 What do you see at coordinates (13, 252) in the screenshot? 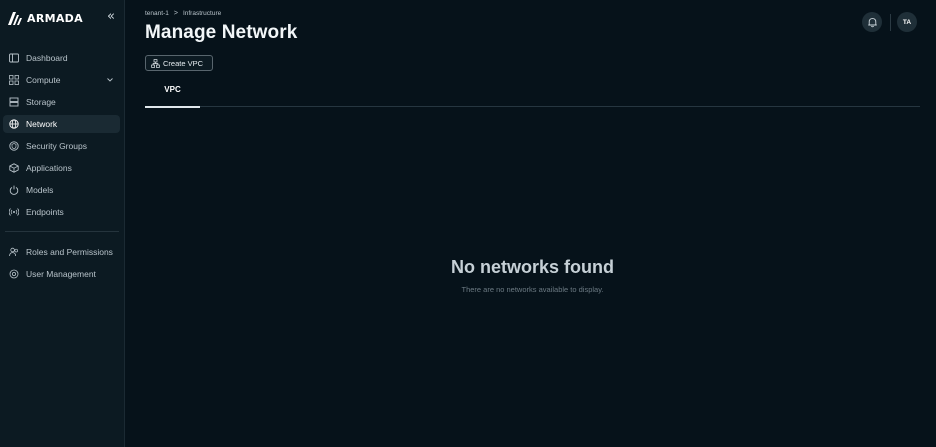
I see `users-icon` at bounding box center [13, 252].